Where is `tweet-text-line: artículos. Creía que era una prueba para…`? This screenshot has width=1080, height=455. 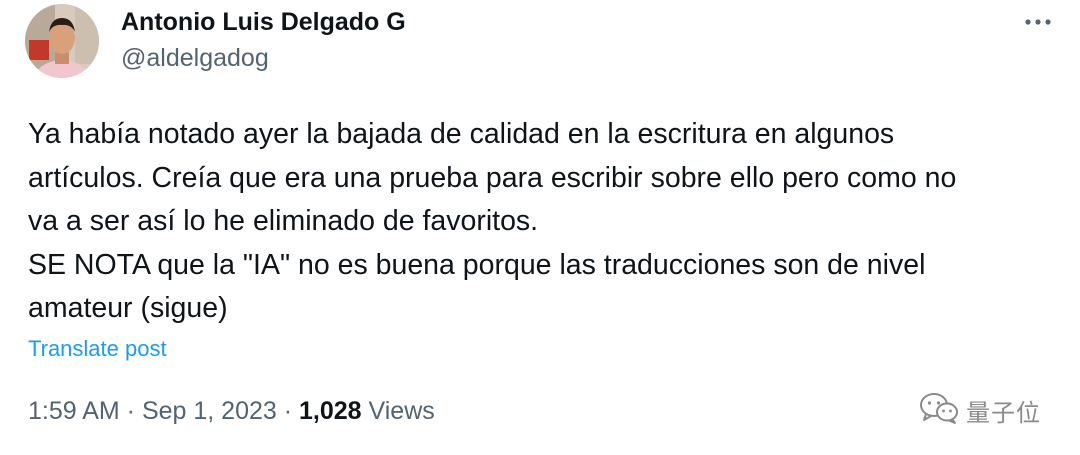
tweet-text-line: artículos. Creía que era una prueba para… is located at coordinates (492, 177).